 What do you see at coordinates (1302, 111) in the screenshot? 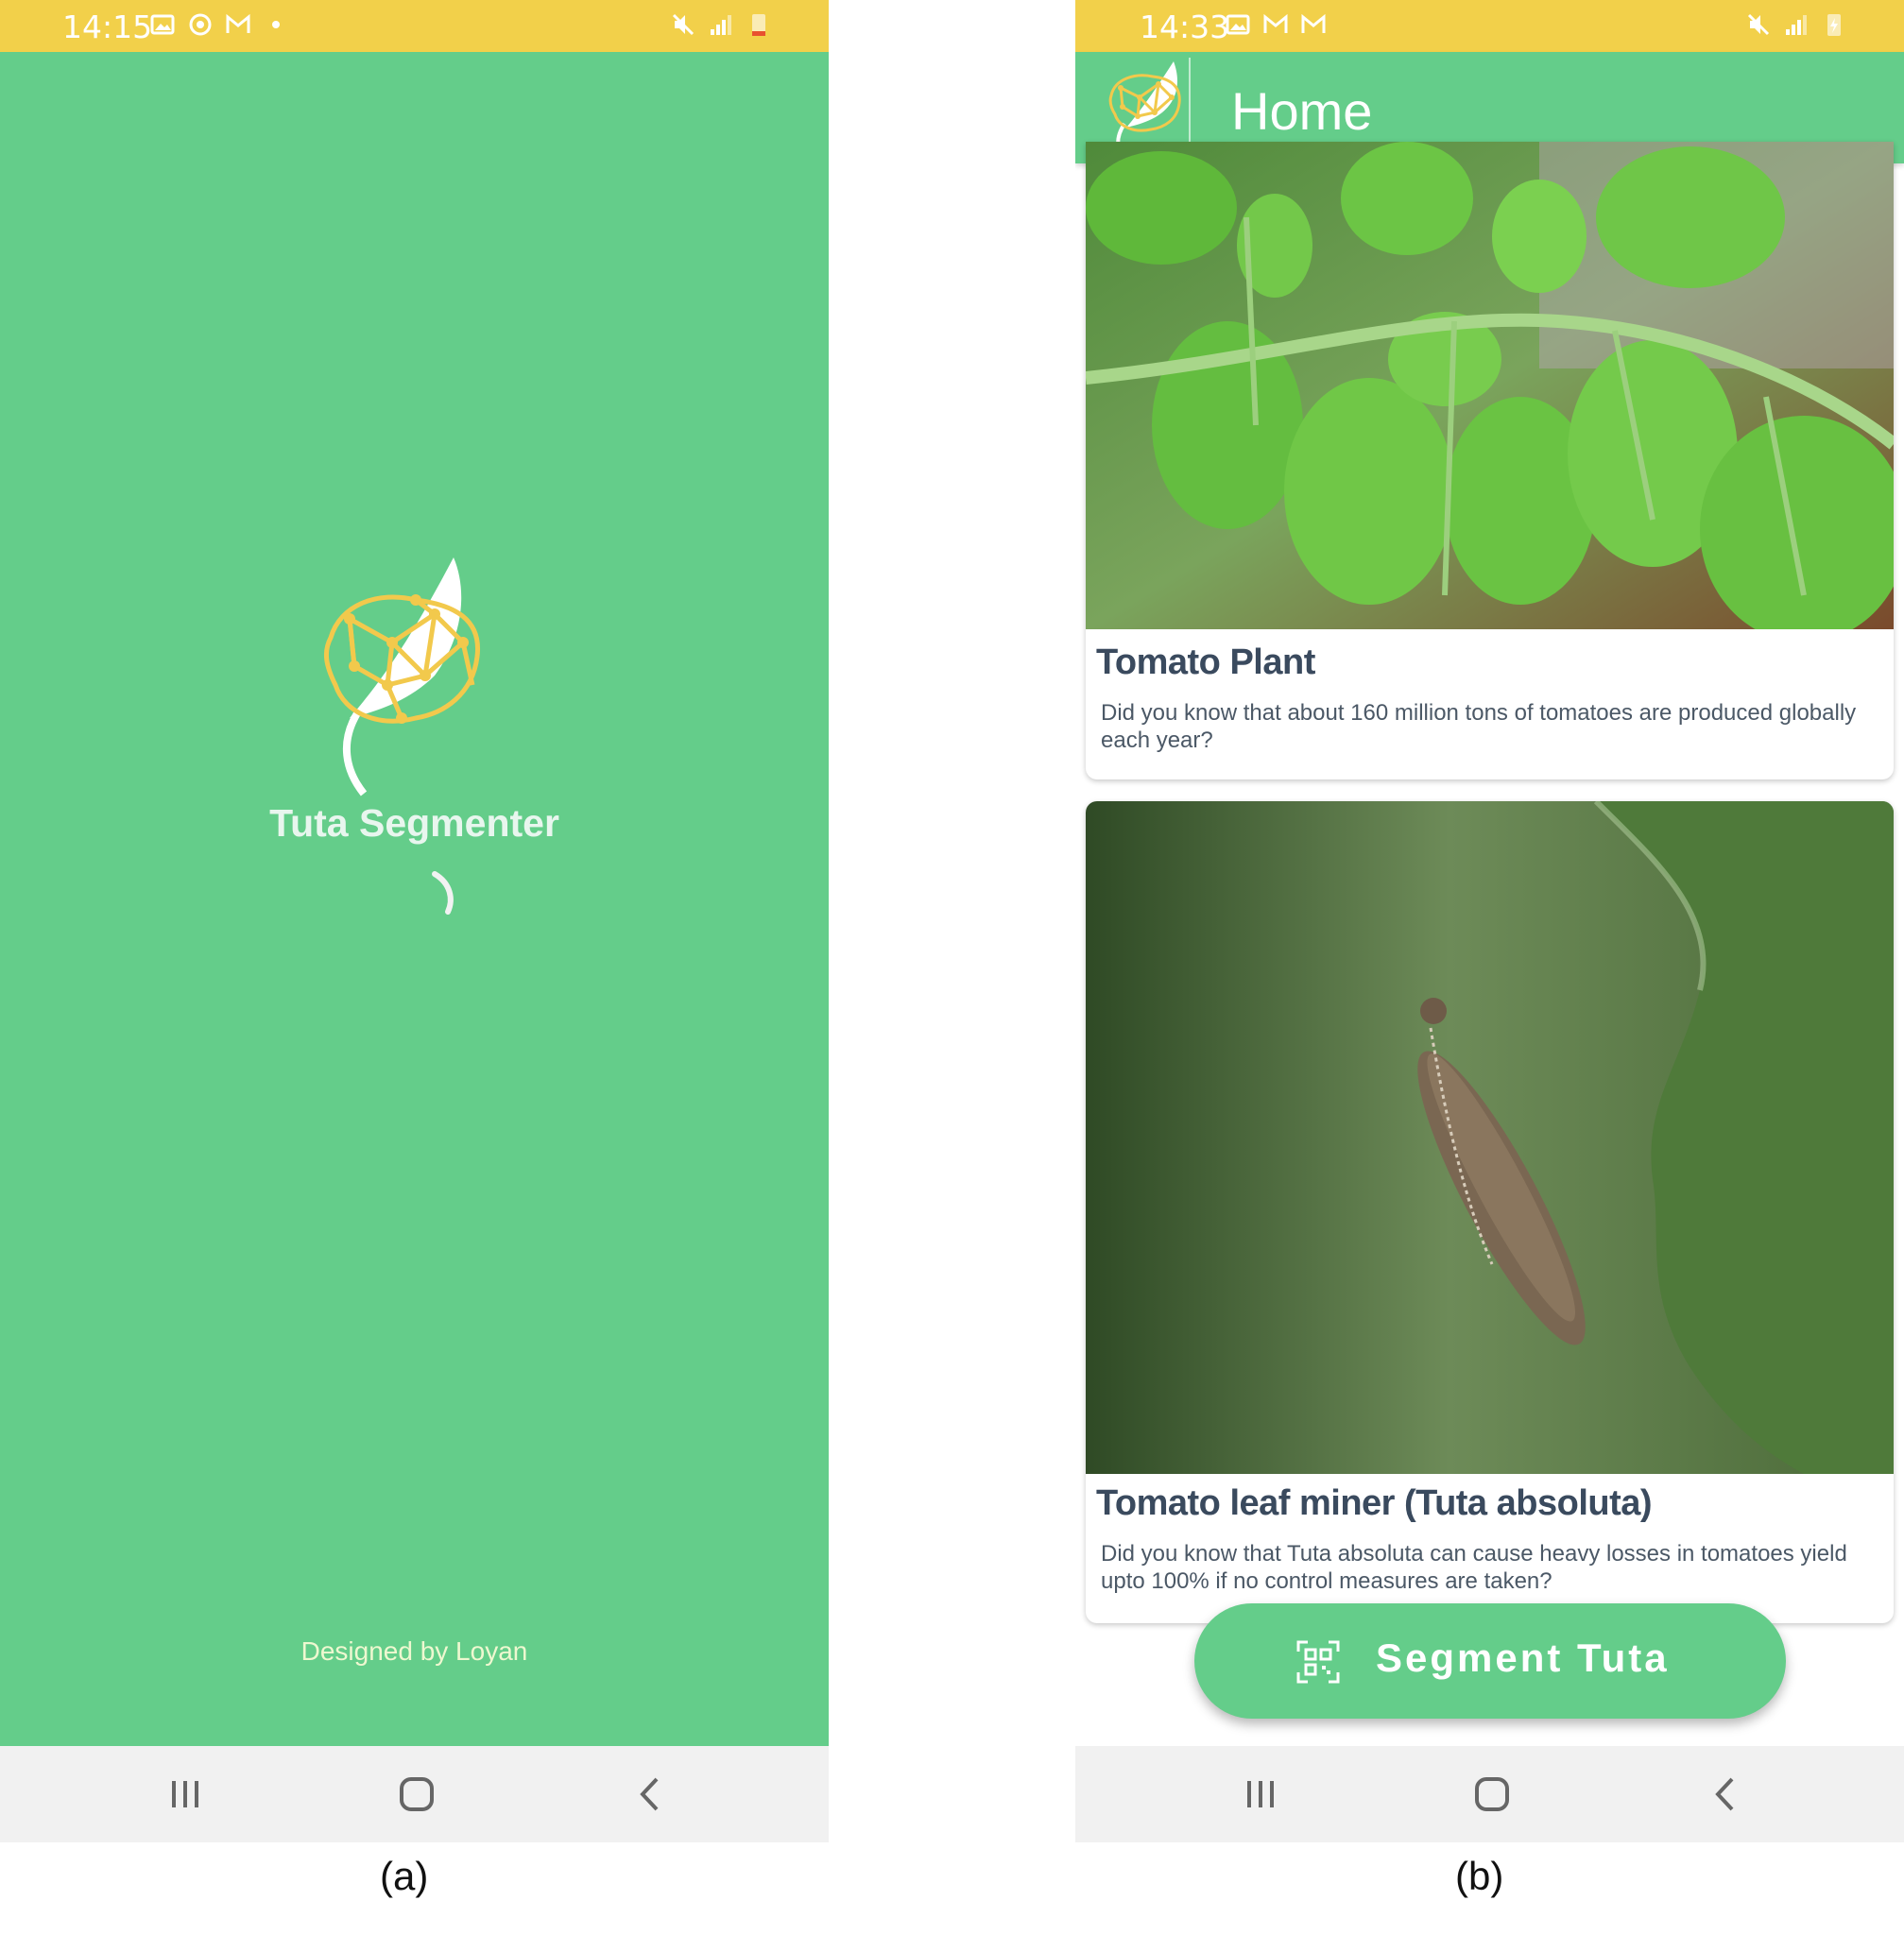
I see `page-title: Home` at bounding box center [1302, 111].